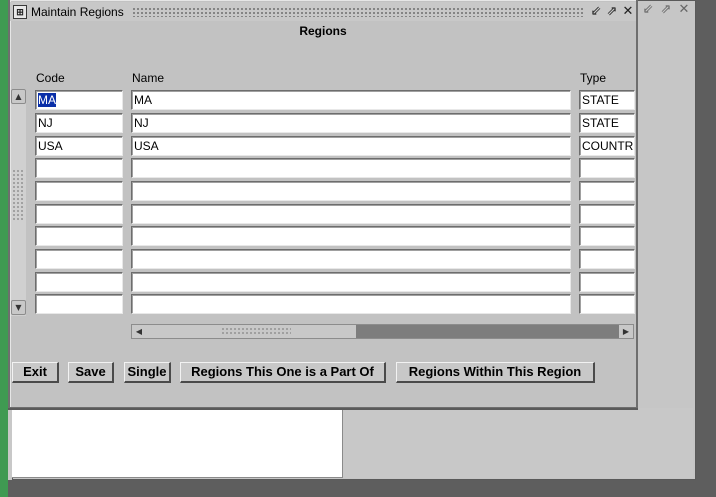 The height and width of the screenshot is (497, 716). Describe the element at coordinates (147, 372) in the screenshot. I see `single-button: Single` at that location.